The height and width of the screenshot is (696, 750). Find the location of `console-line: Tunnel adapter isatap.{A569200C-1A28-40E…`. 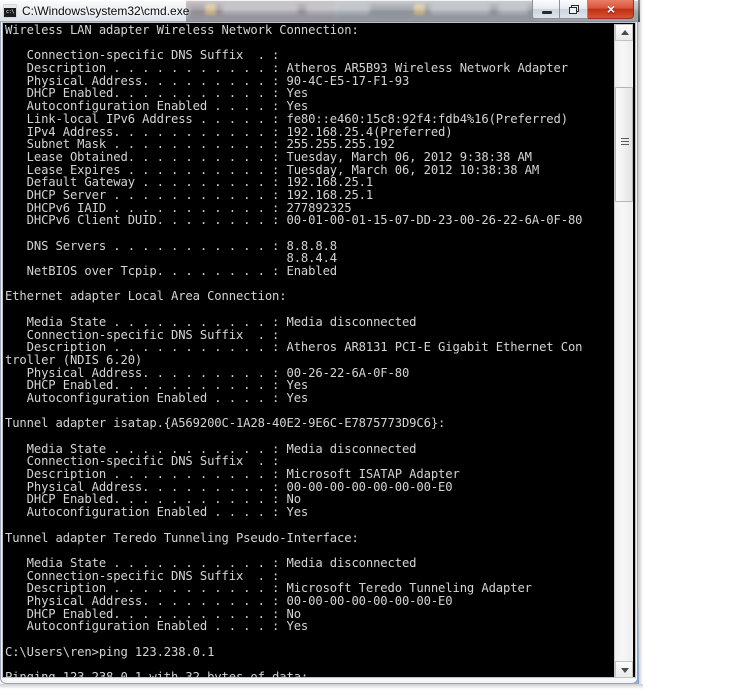

console-line: Tunnel adapter isatap.{A569200C-1A28-40E… is located at coordinates (225, 423).